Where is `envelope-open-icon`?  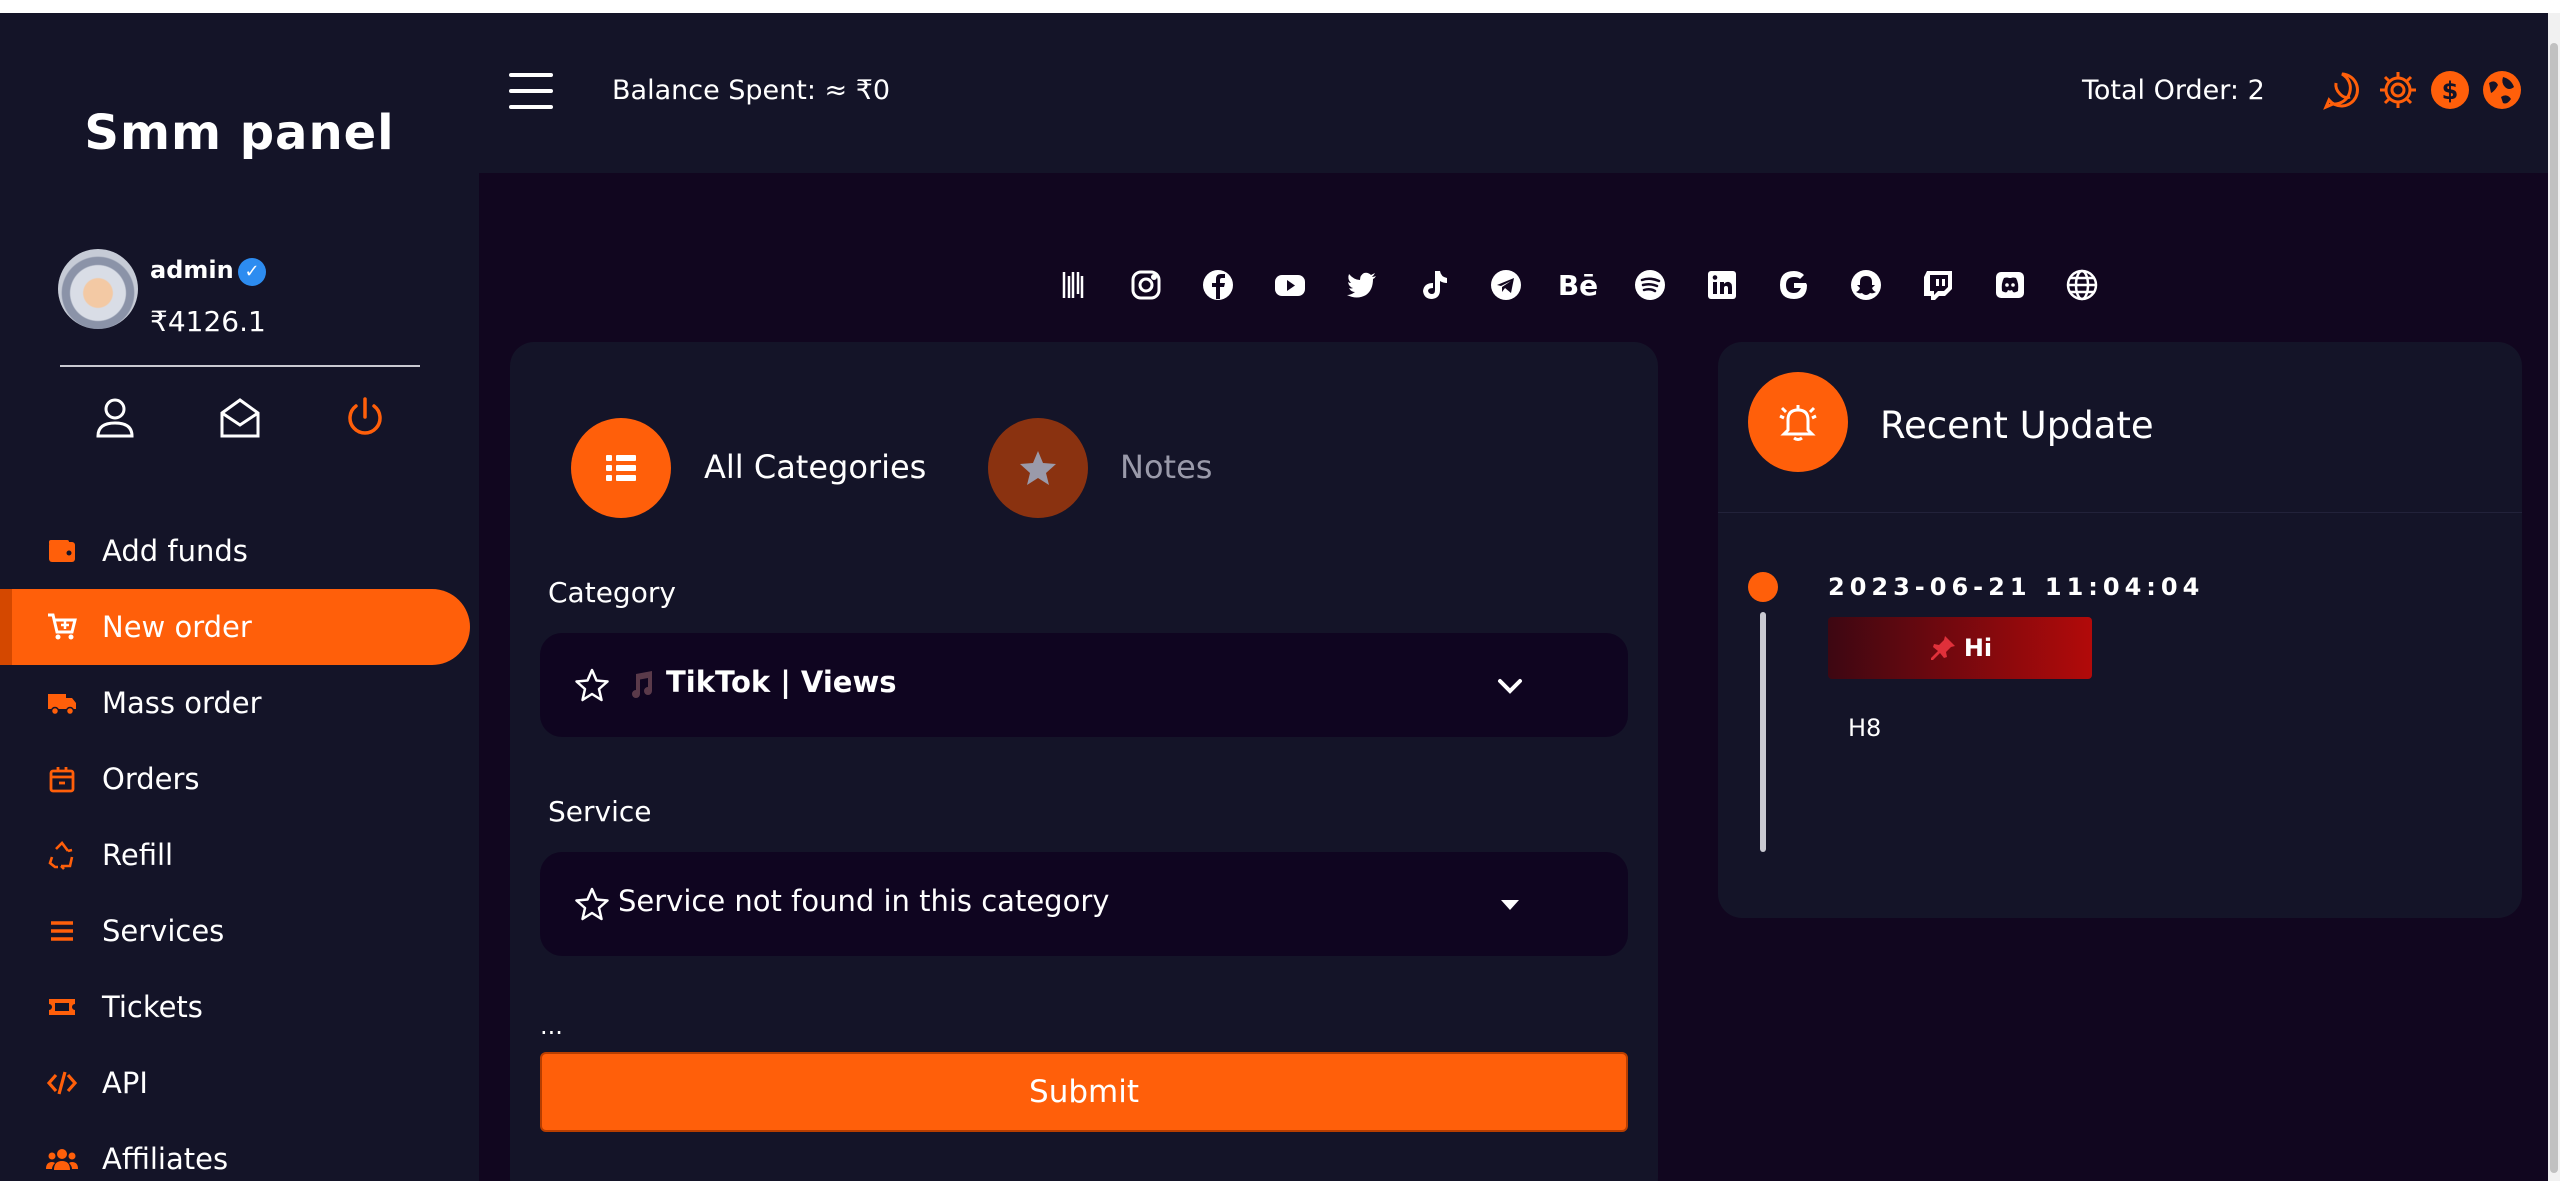
envelope-open-icon is located at coordinates (240, 418).